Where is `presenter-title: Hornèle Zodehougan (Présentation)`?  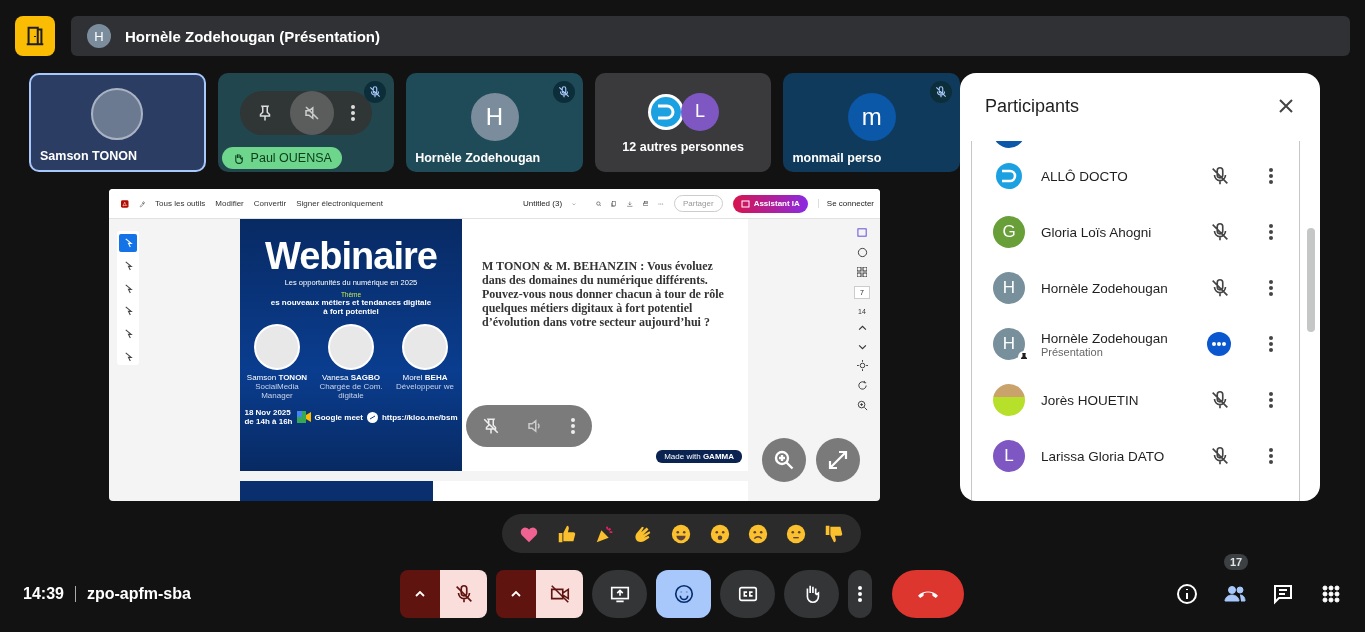 presenter-title: Hornèle Zodehougan (Présentation) is located at coordinates (252, 36).